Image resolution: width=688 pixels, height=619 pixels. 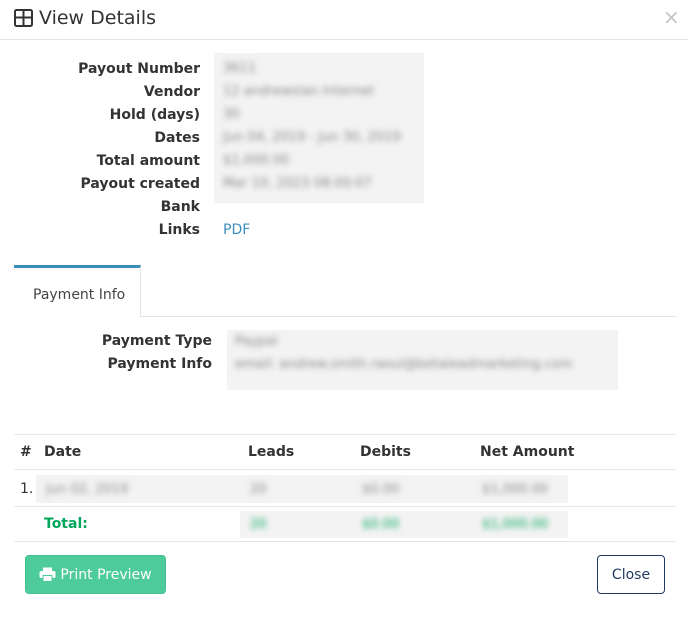 I want to click on table-cell-leads: 20, so click(x=258, y=489).